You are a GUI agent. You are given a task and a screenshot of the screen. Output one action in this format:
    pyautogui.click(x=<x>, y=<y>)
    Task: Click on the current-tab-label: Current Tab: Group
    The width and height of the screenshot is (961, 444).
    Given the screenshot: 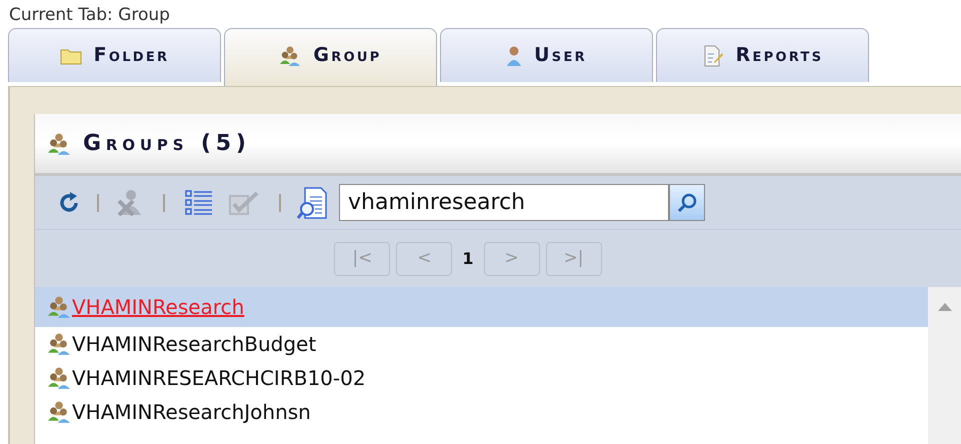 What is the action you would take?
    pyautogui.click(x=89, y=15)
    